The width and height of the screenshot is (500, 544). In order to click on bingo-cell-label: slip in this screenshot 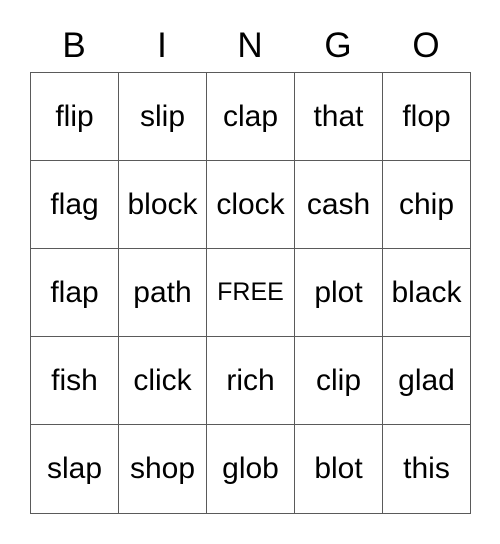, I will do `click(162, 116)`.